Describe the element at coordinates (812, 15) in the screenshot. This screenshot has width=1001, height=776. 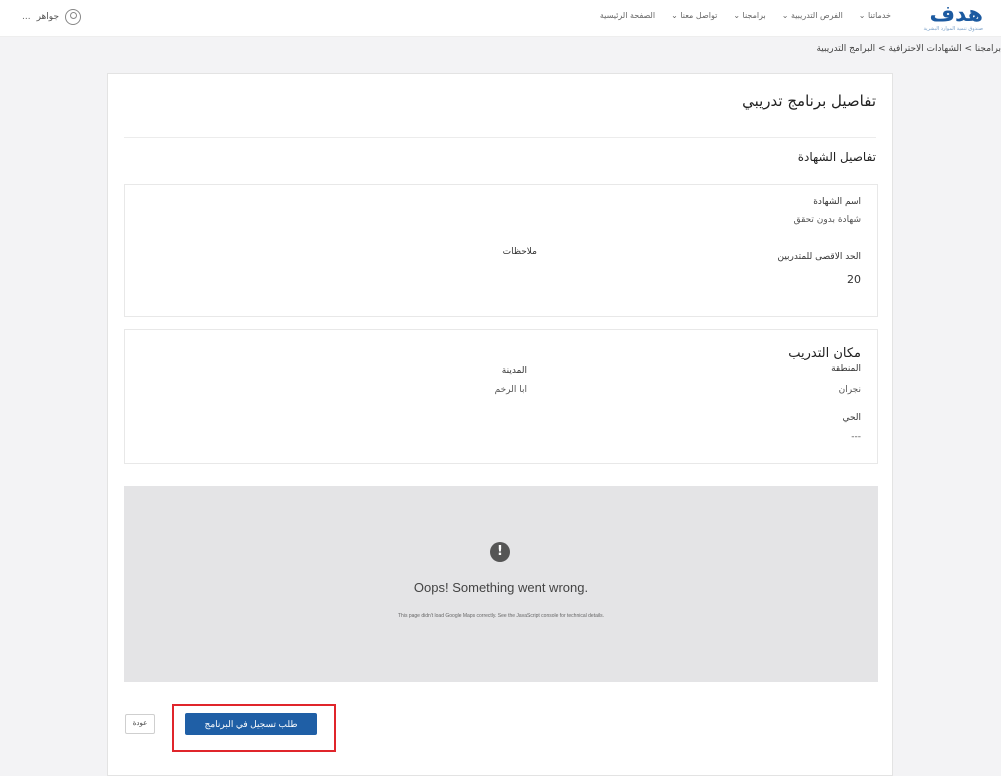
I see `nav-item-opportunities: الفرص التدريبية ⌄` at that location.